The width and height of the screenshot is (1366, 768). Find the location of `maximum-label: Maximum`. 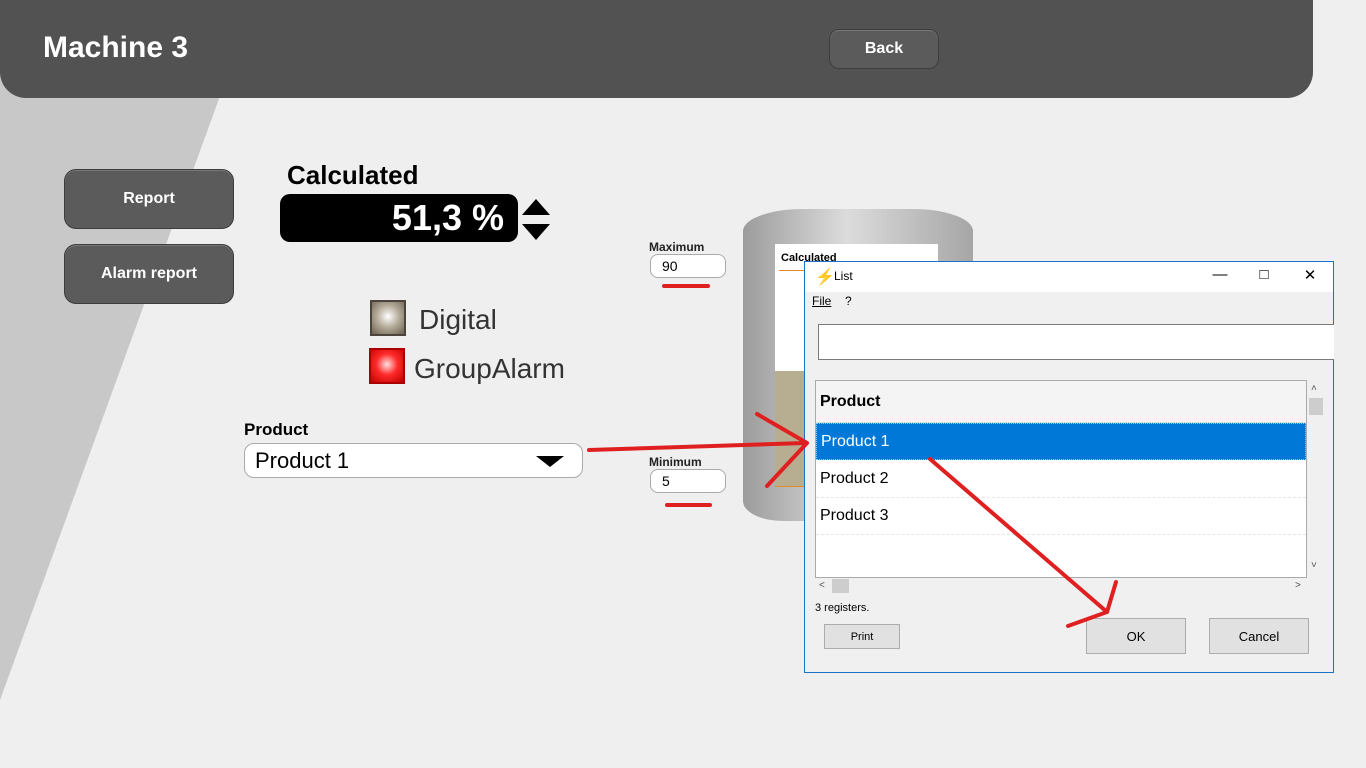

maximum-label: Maximum is located at coordinates (677, 247).